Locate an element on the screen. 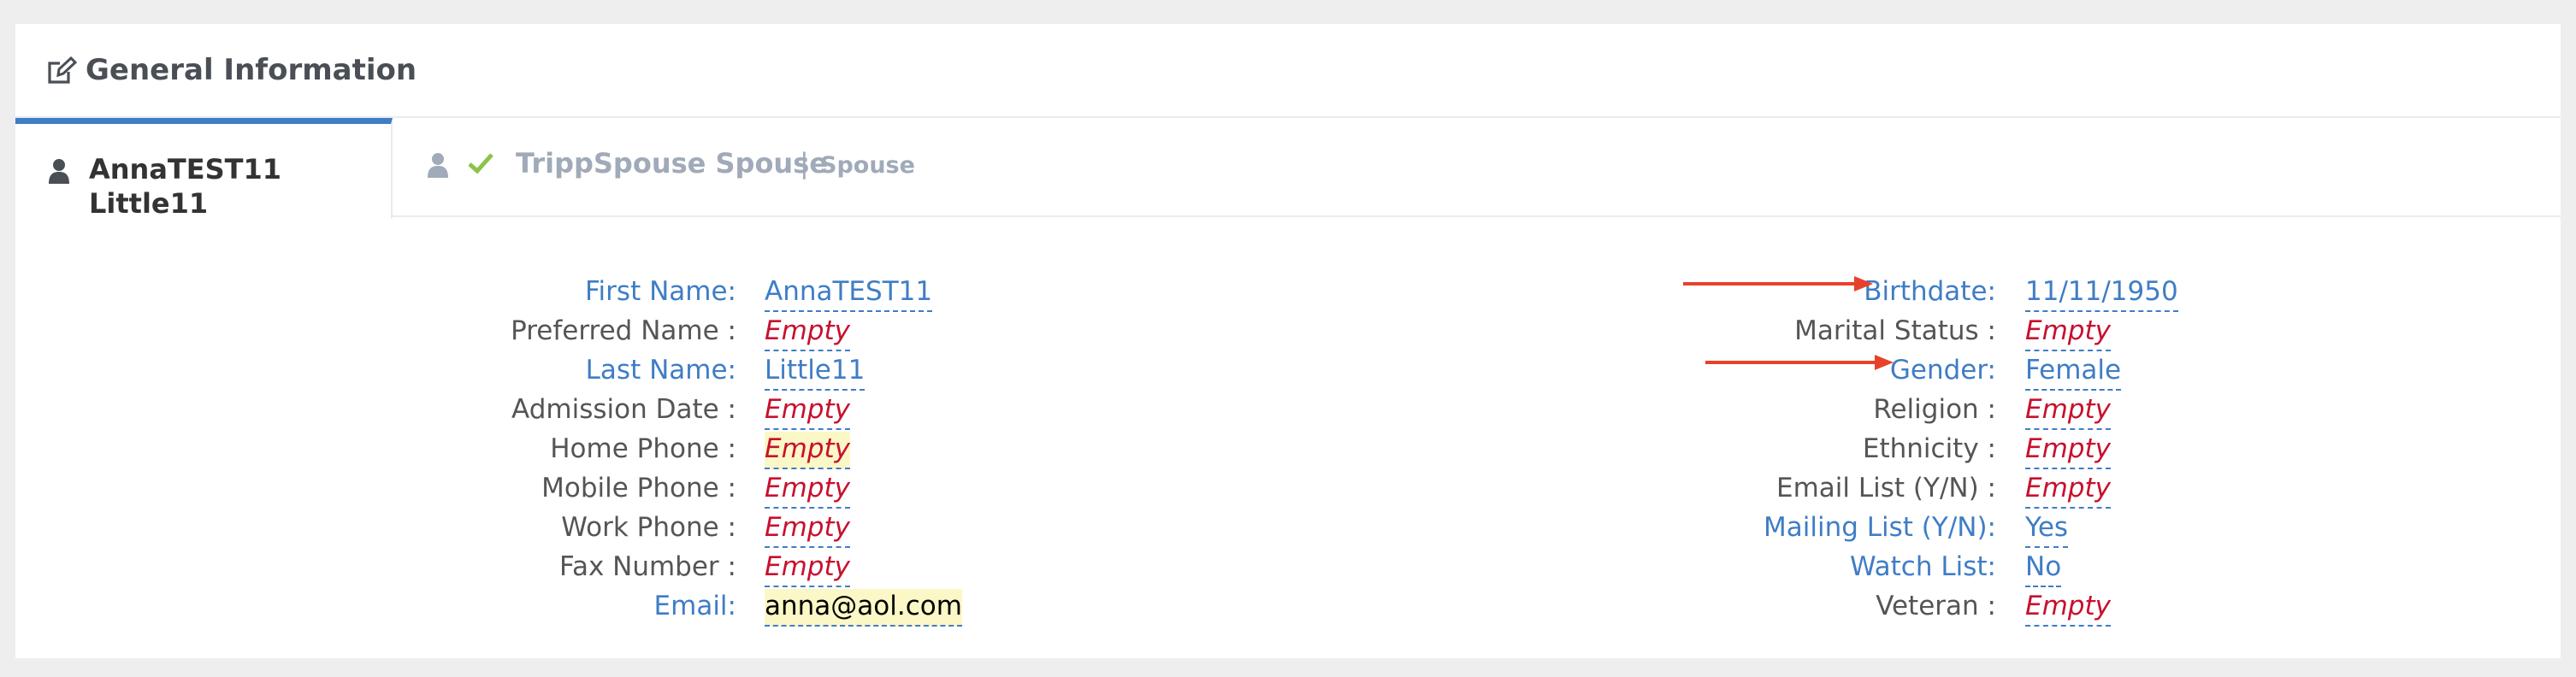 The width and height of the screenshot is (2576, 677). veteran-label: Veteran : is located at coordinates (1936, 606).